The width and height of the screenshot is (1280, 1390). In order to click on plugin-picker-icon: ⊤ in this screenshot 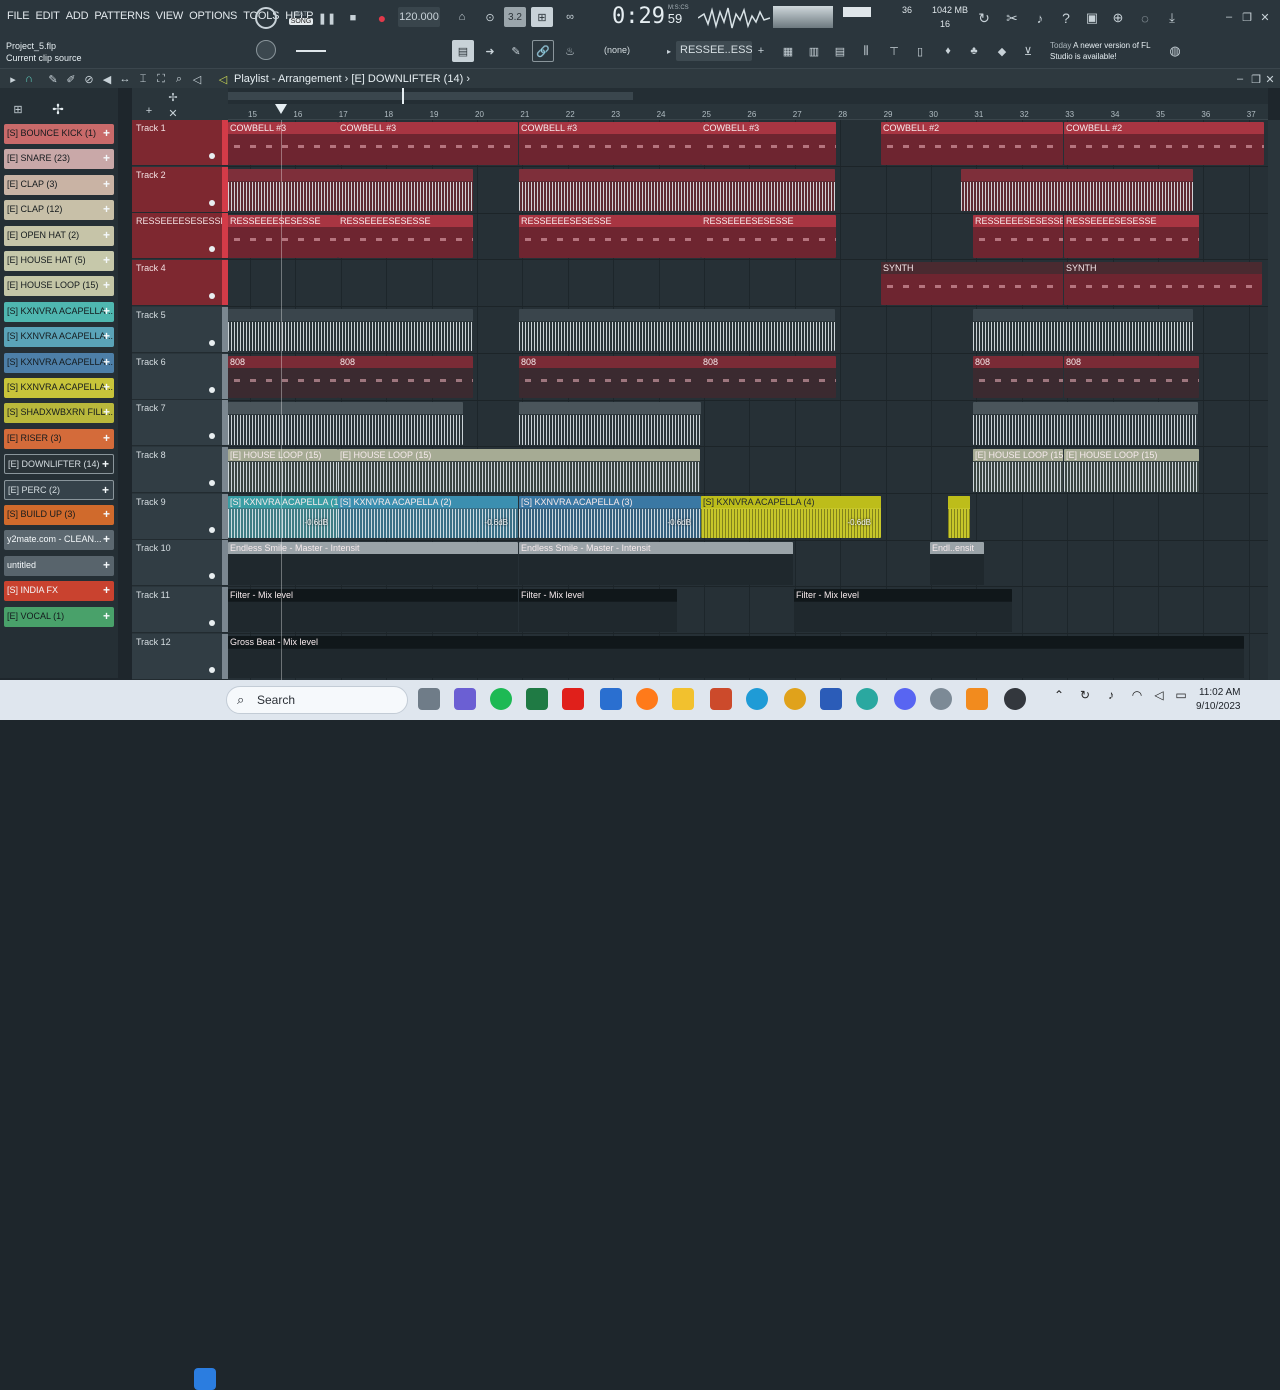, I will do `click(894, 51)`.